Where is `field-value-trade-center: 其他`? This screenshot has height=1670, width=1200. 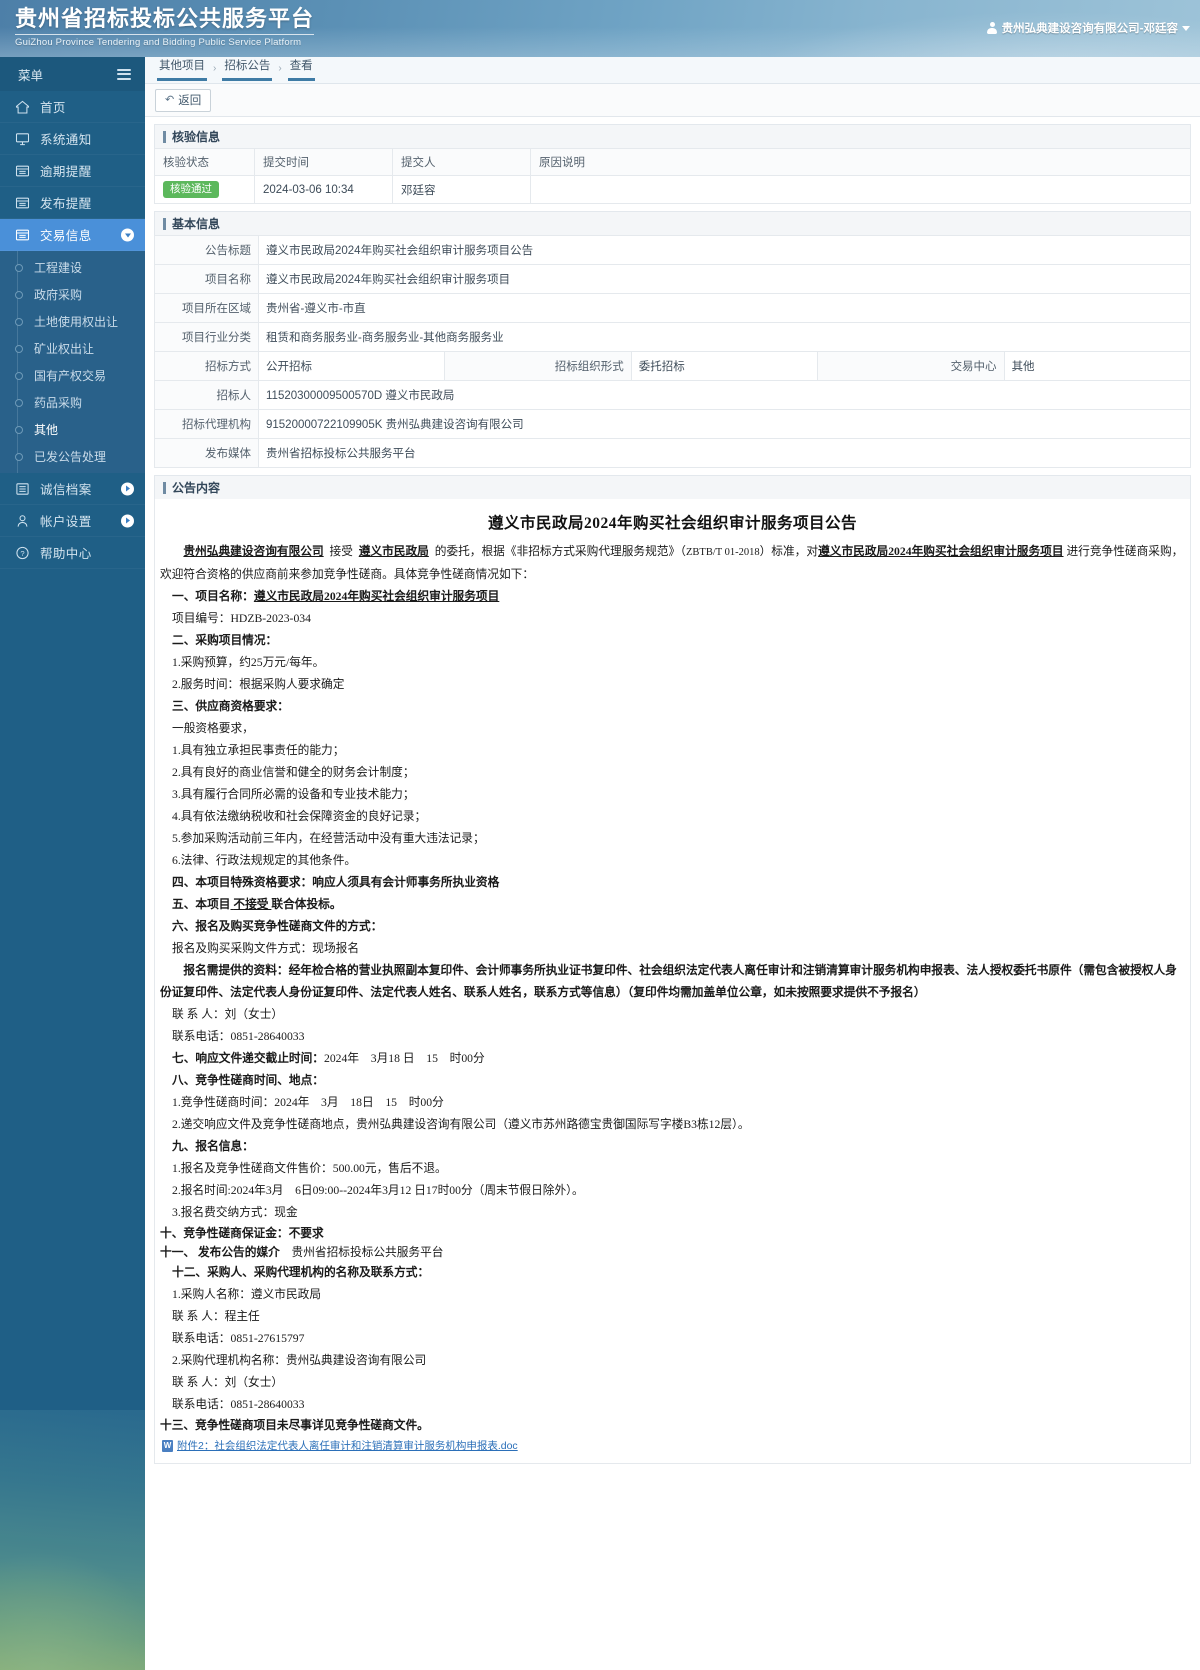
field-value-trade-center: 其他 is located at coordinates (1097, 366).